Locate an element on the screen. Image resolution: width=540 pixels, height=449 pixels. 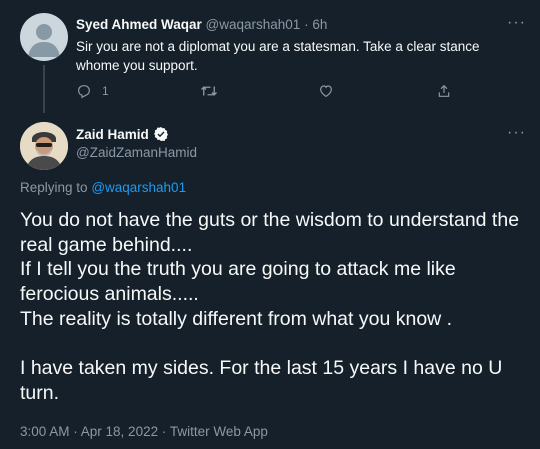
retweet-button is located at coordinates (209, 91).